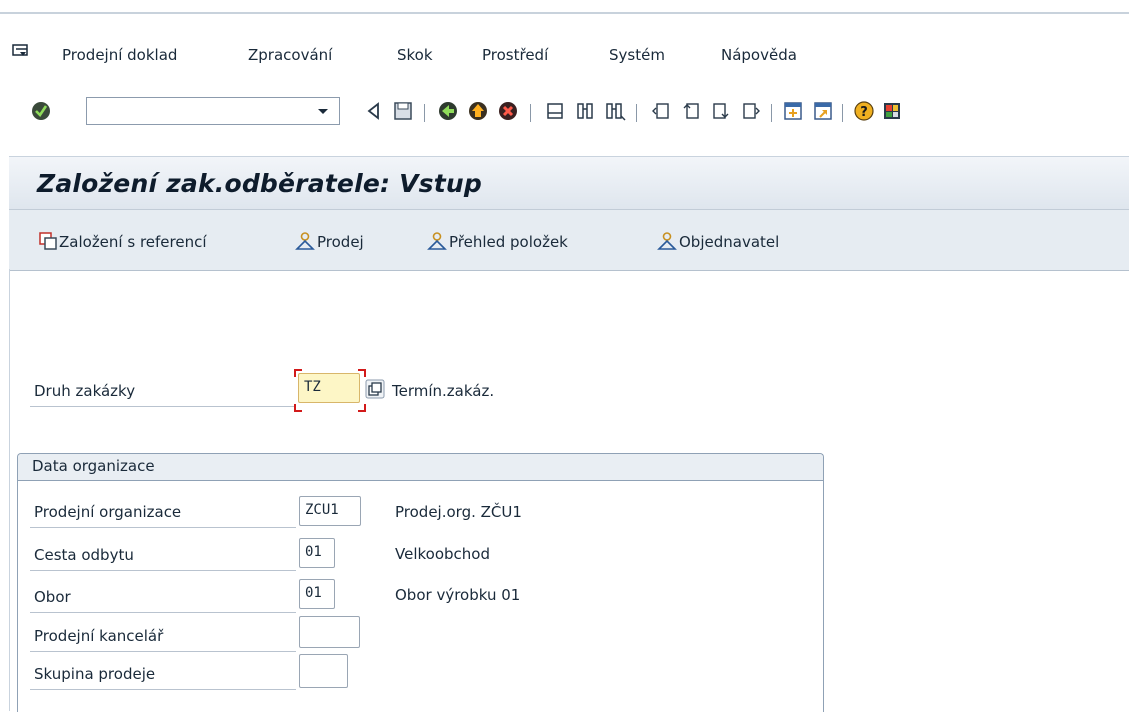  I want to click on print-icon, so click(555, 111).